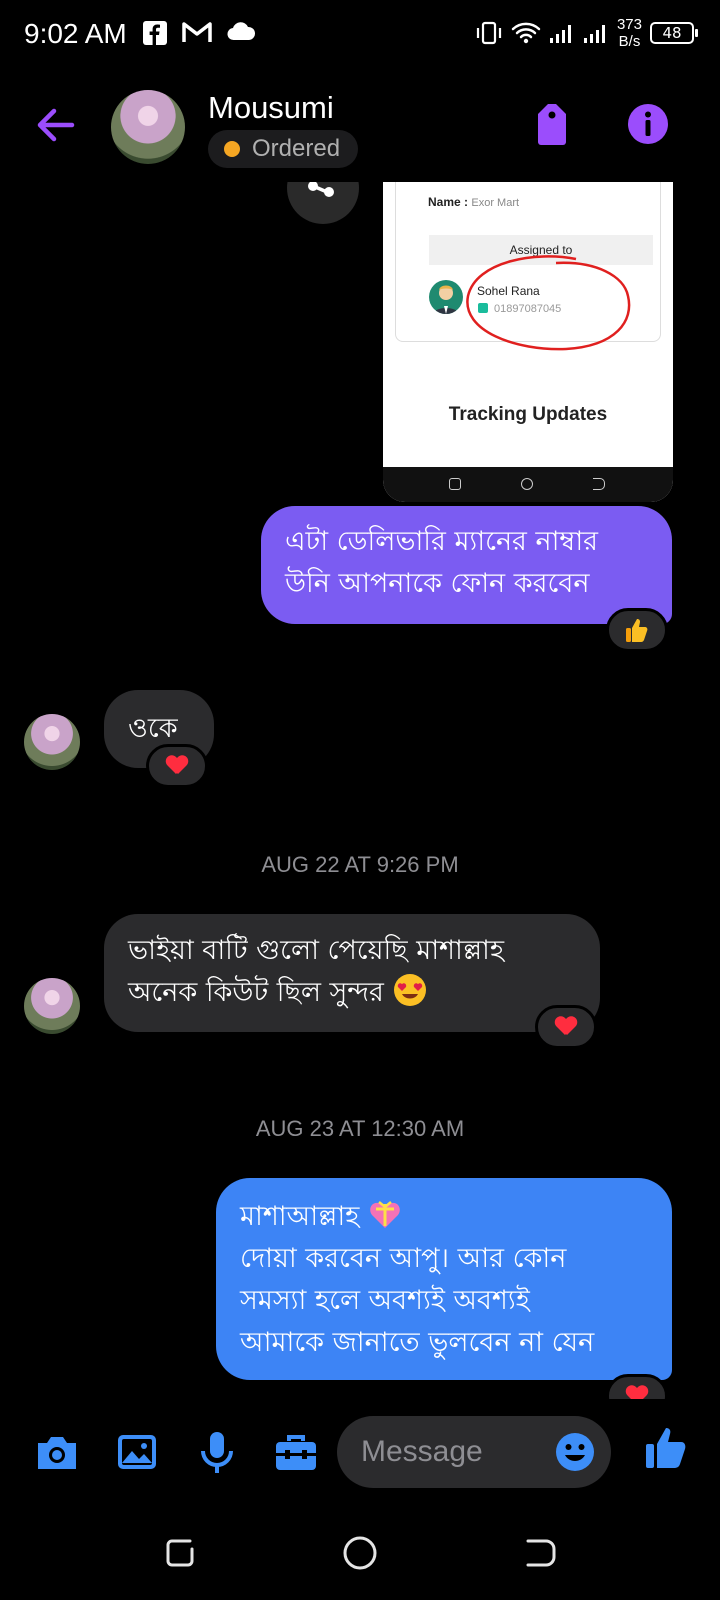 This screenshot has height=1600, width=720. Describe the element at coordinates (360, 1128) in the screenshot. I see `timestamp: AUG 23 AT 12:30 AM` at that location.